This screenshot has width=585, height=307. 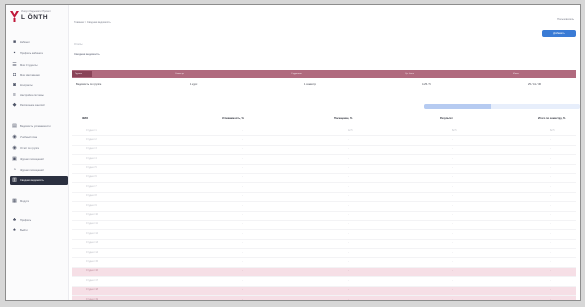 I want to click on sidebar-item-schedule: ◆ Расписание занятий, so click(x=39, y=105).